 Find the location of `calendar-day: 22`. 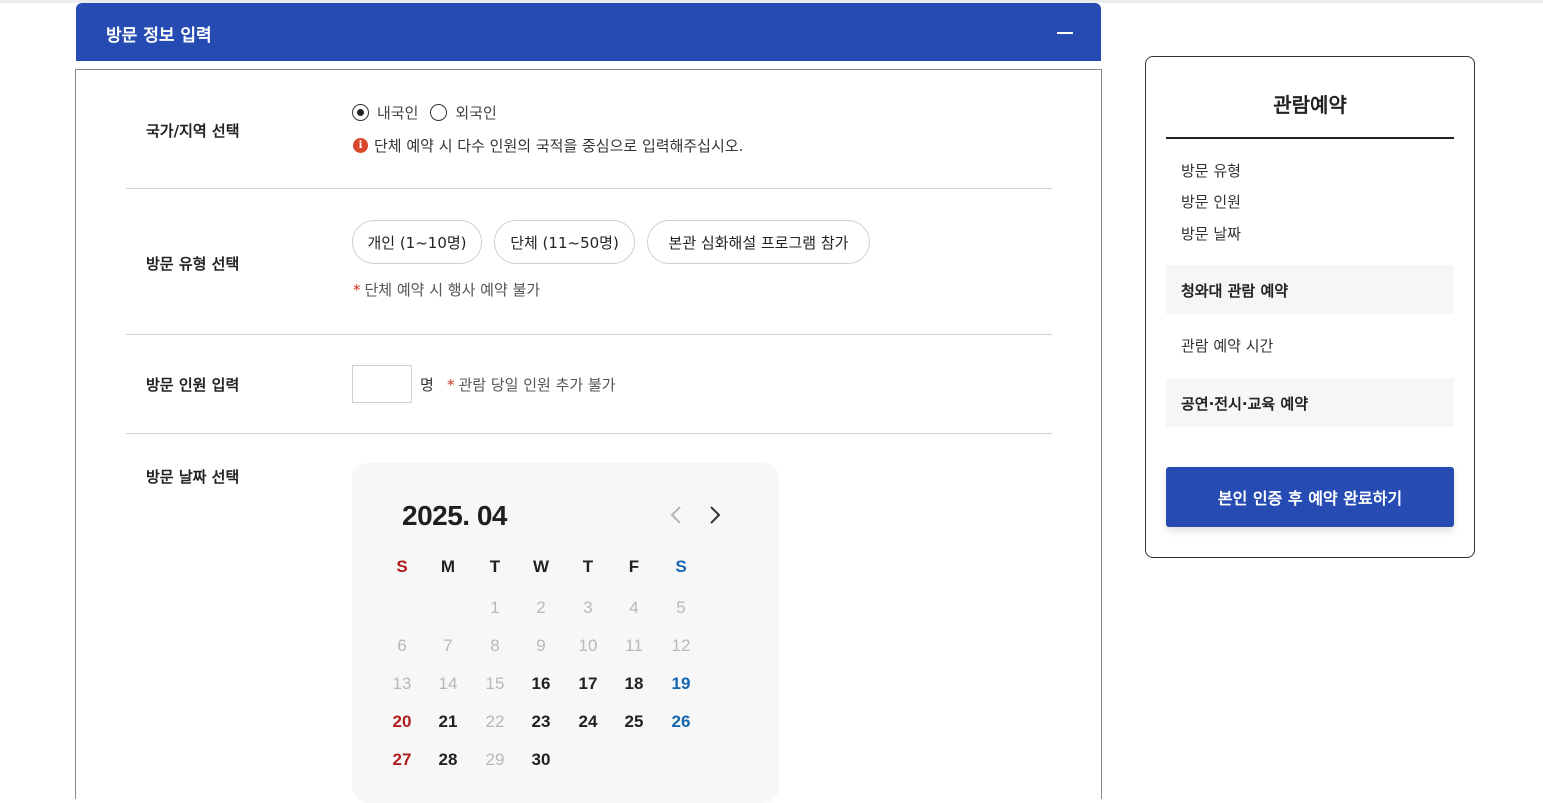

calendar-day: 22 is located at coordinates (495, 721).